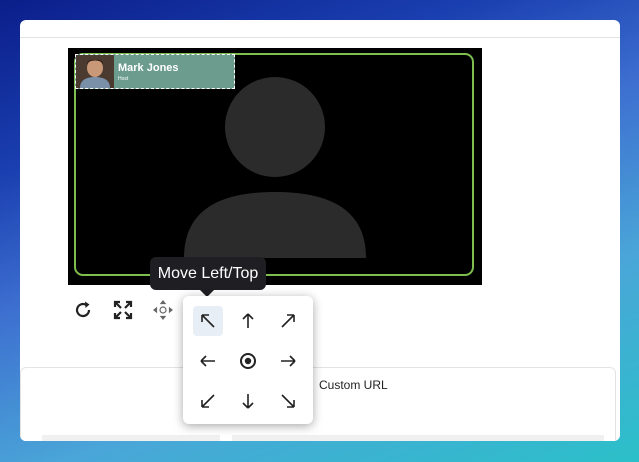  Describe the element at coordinates (353, 385) in the screenshot. I see `custom-url-label: Custom URL` at that location.